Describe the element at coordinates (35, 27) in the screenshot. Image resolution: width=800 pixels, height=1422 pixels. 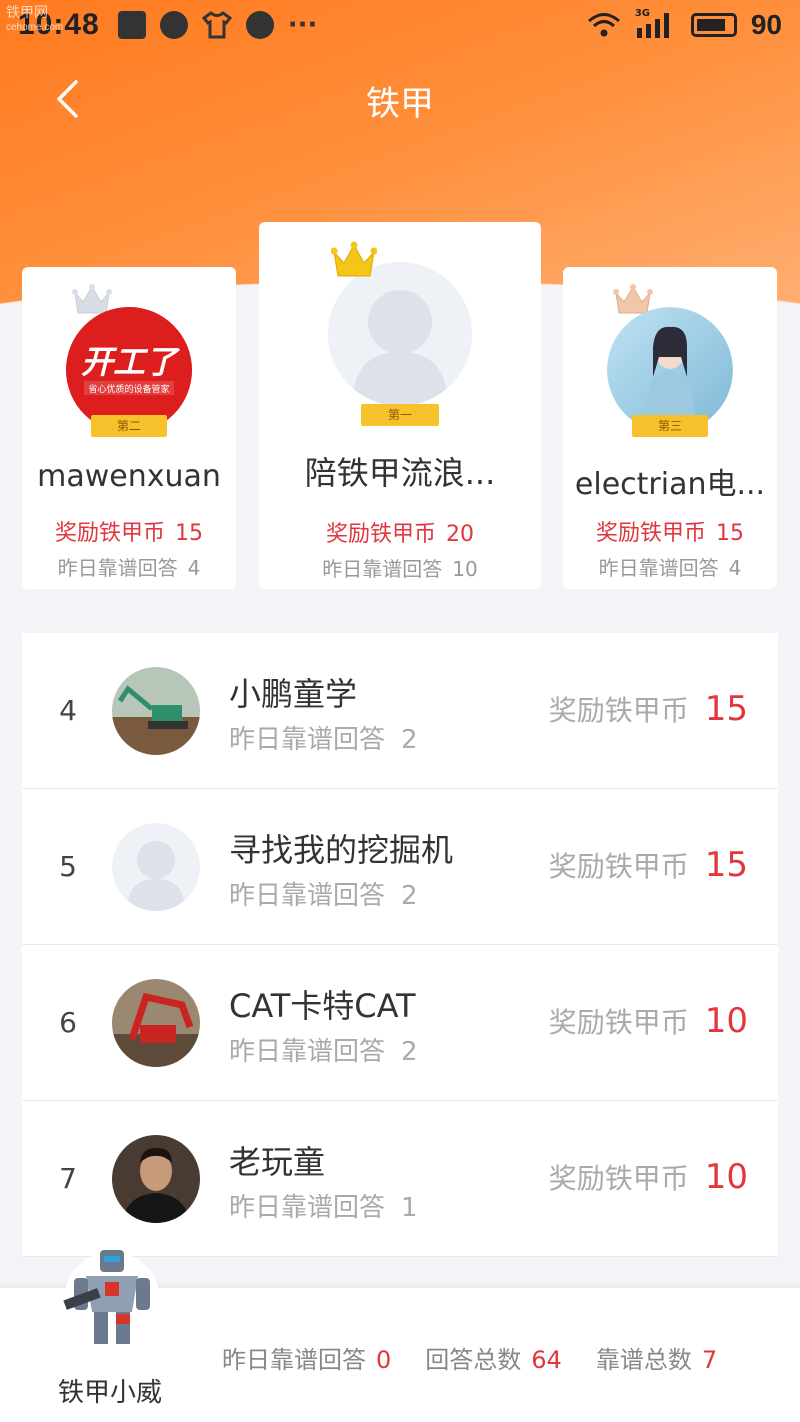
I see `watermark-domain: cehome.com` at that location.